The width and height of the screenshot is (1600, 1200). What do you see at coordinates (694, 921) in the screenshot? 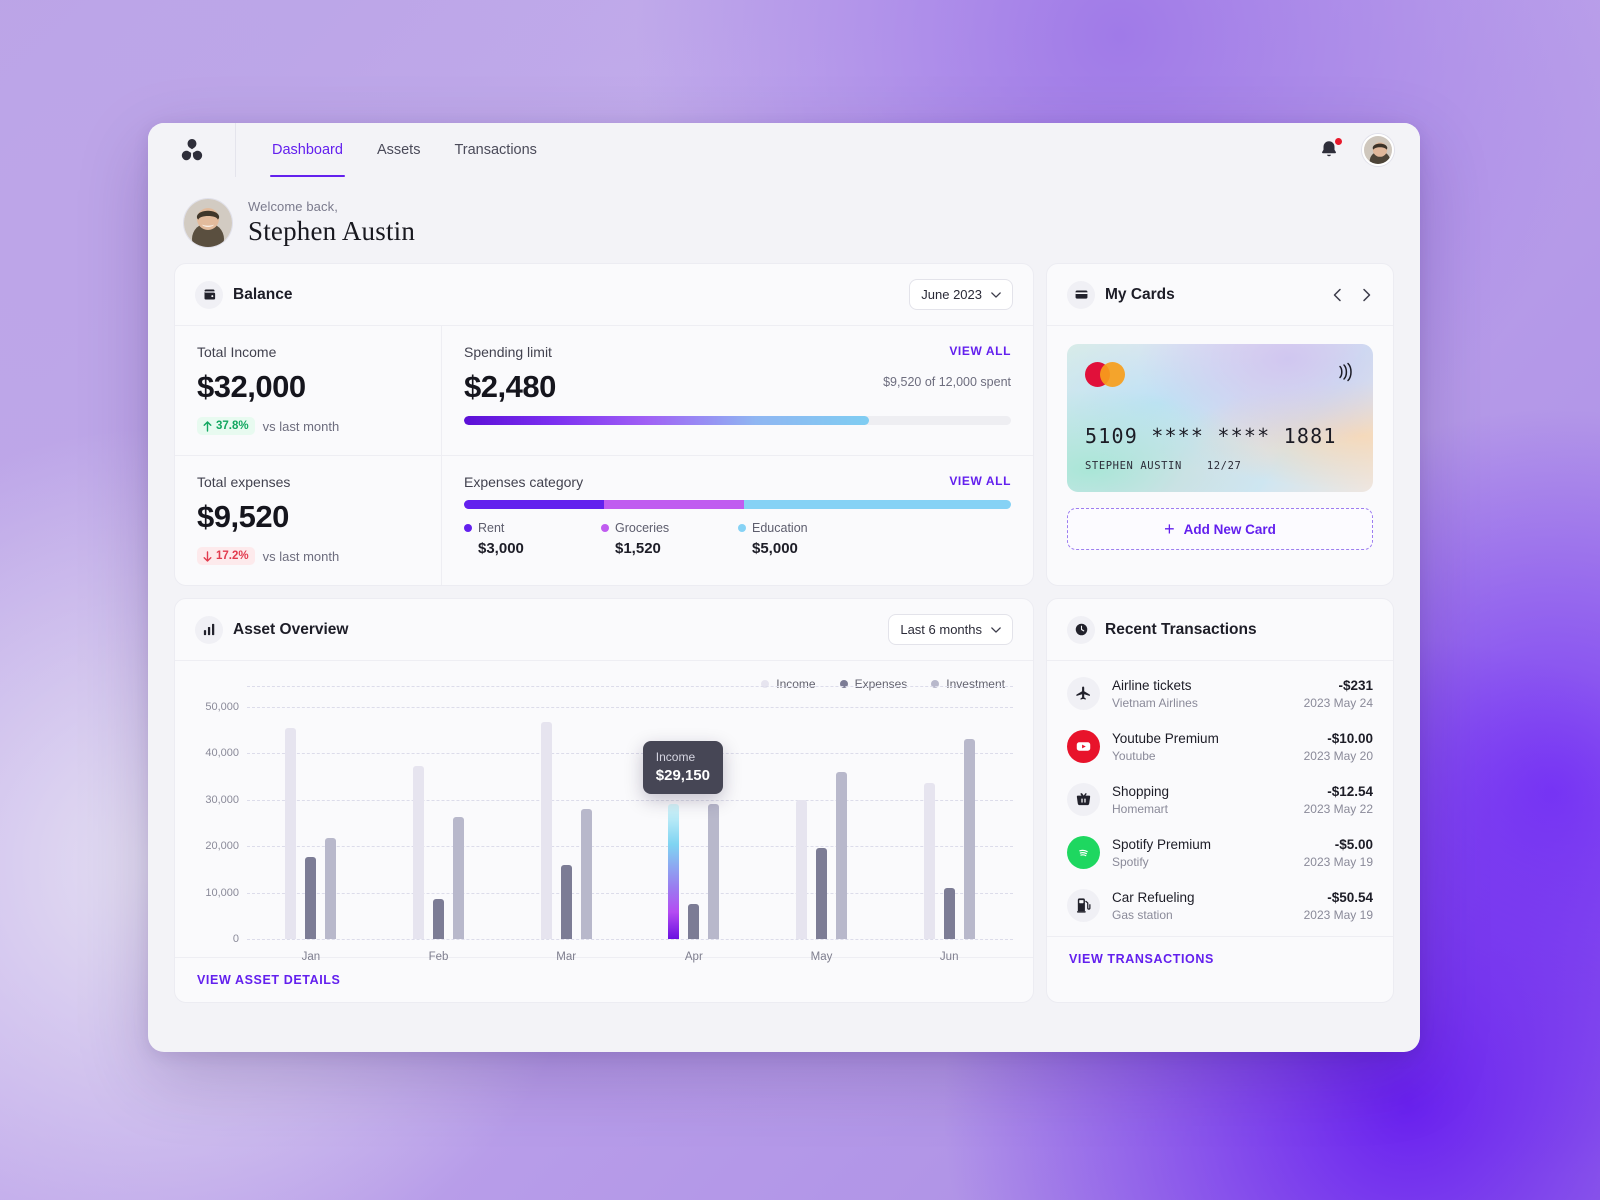
I see `chart-bar-apr-expenses` at bounding box center [694, 921].